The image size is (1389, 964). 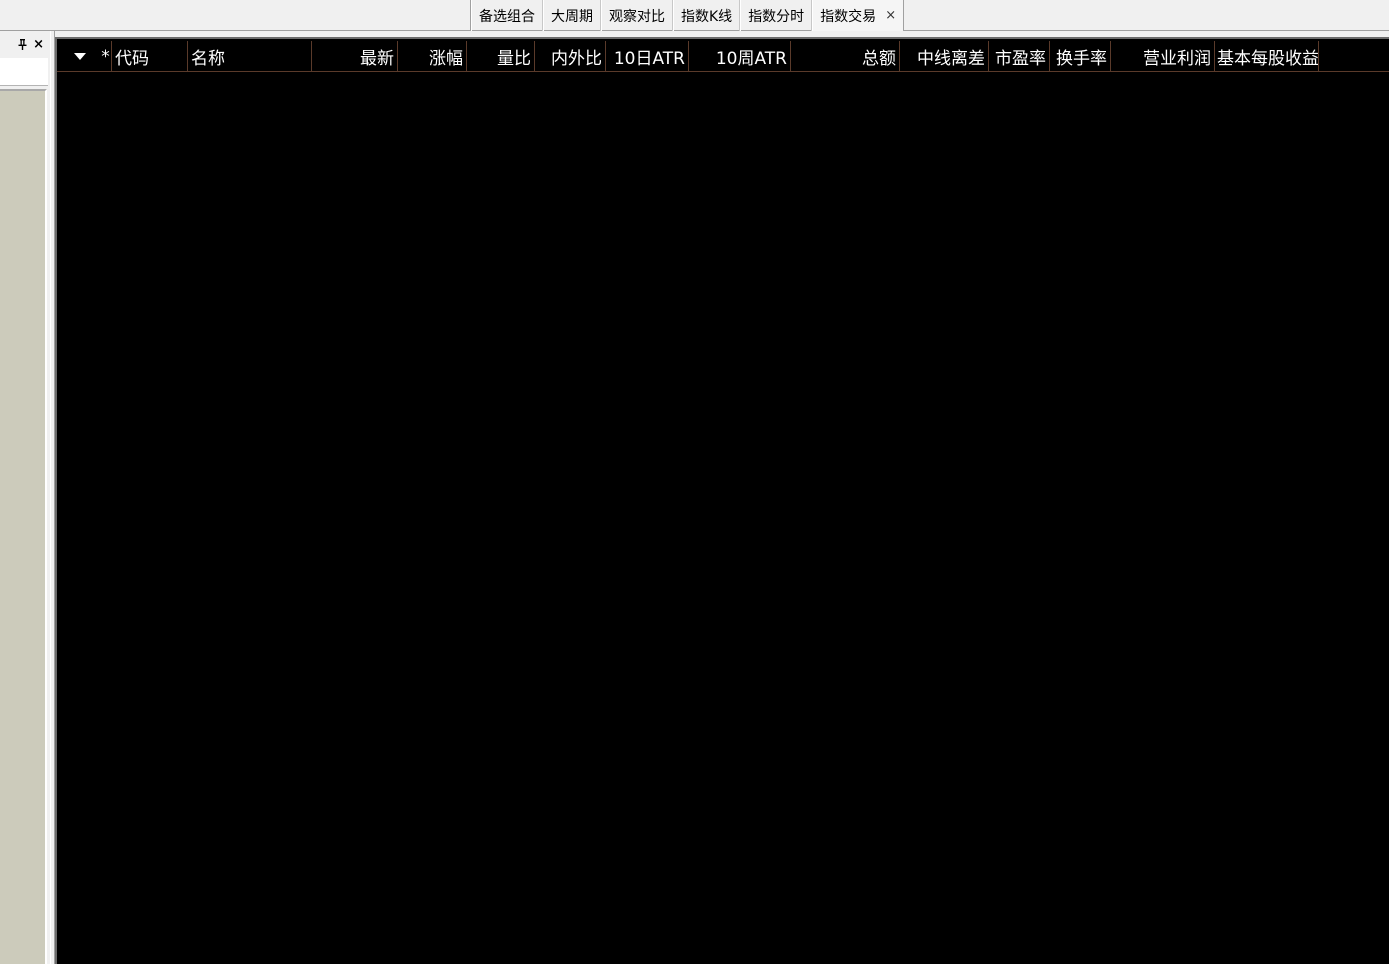 I want to click on column-header-label: 10周ATR, so click(x=751, y=59).